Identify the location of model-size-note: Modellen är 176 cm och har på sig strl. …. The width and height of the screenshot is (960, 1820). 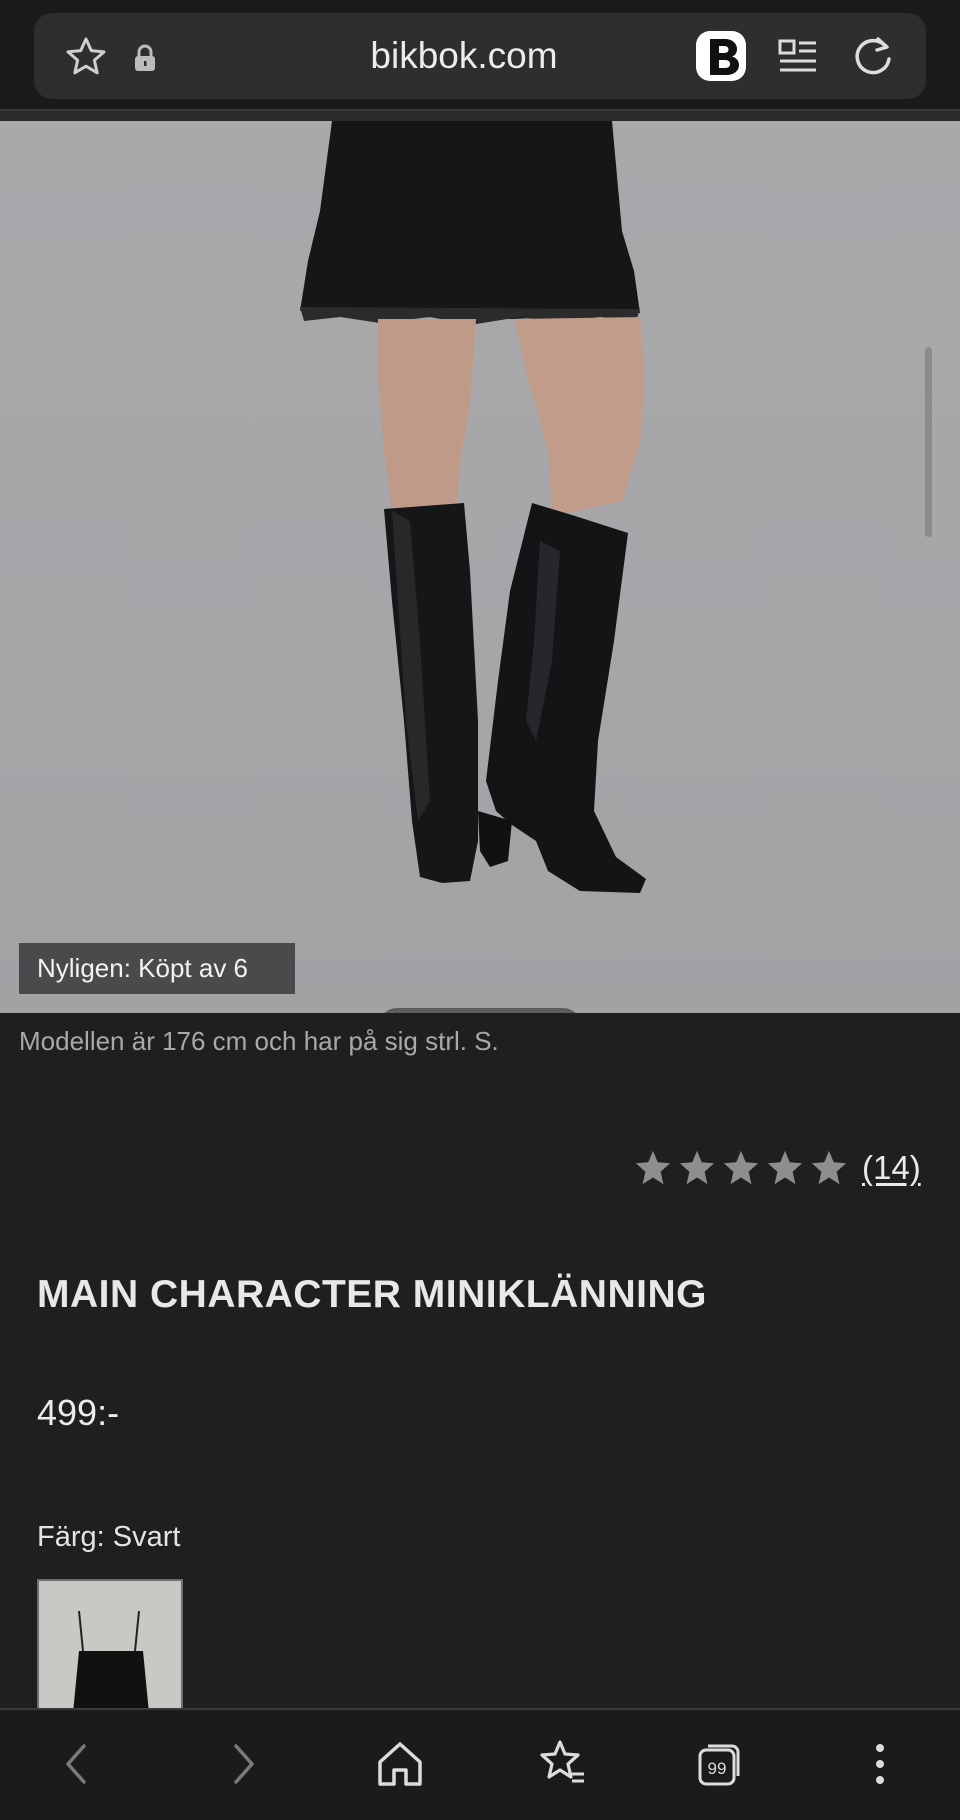
(259, 1041).